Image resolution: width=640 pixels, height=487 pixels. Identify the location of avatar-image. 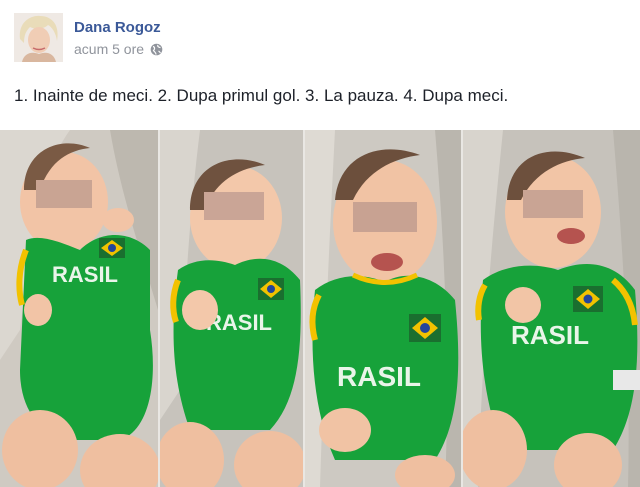
(38, 37).